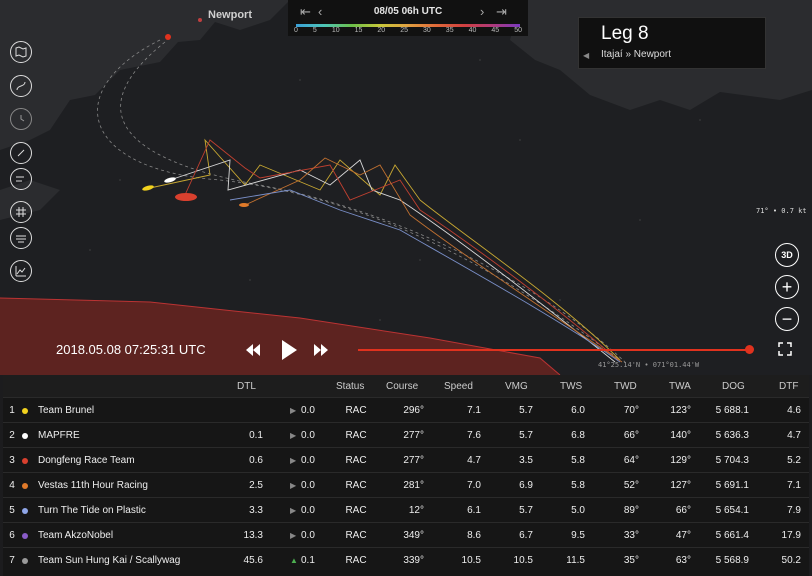 The width and height of the screenshot is (812, 576). Describe the element at coordinates (145, 75) in the screenshot. I see `land-north` at that location.